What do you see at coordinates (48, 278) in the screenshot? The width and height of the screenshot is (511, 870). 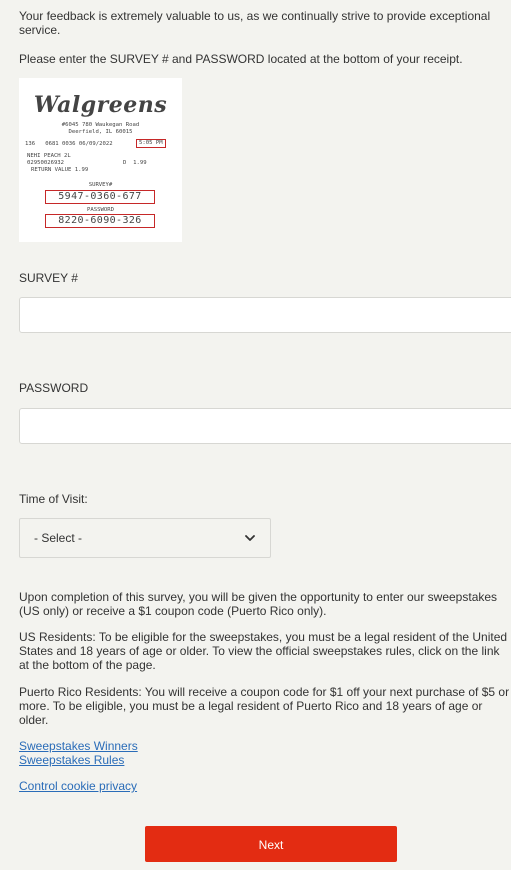 I see `survey-number-label: SURVEY #` at bounding box center [48, 278].